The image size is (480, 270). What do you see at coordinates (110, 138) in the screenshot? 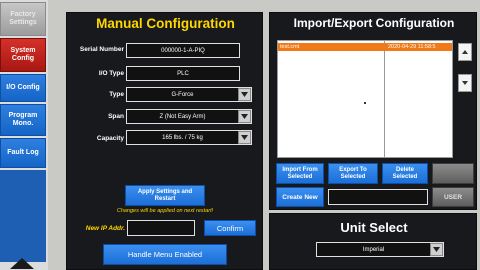
I see `capacity-label: Capacity` at bounding box center [110, 138].